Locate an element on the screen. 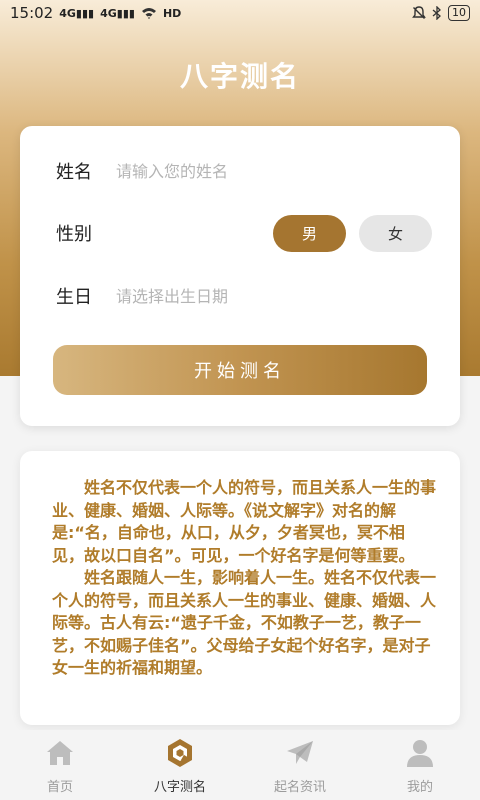 Image resolution: width=480 pixels, height=800 pixels. paper-plane-icon is located at coordinates (300, 752).